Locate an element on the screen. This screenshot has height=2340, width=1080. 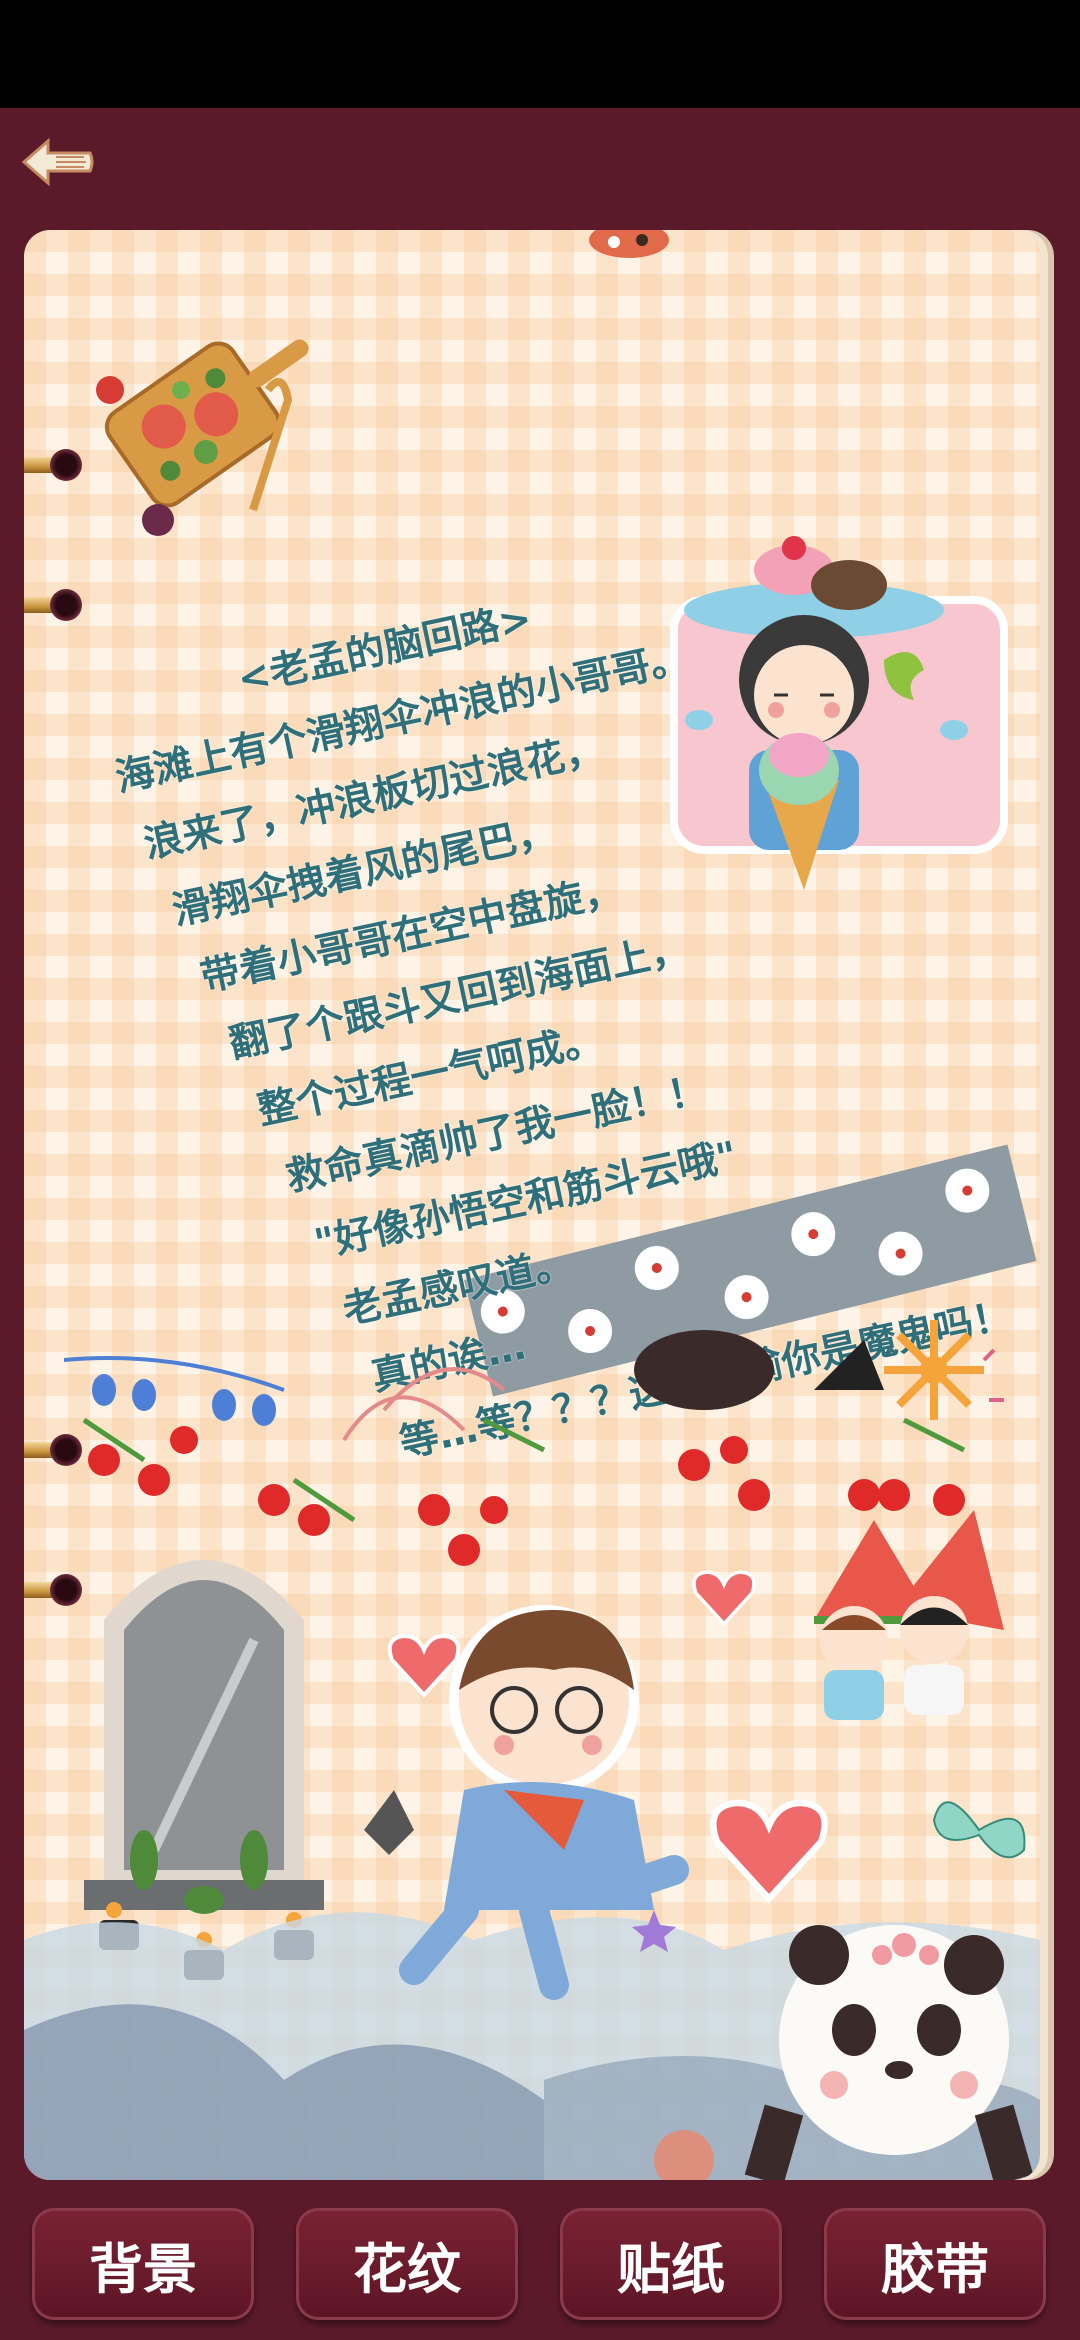
bottom-toolbar: 背景 花纹 贴纸 胶带 is located at coordinates (540, 2264).